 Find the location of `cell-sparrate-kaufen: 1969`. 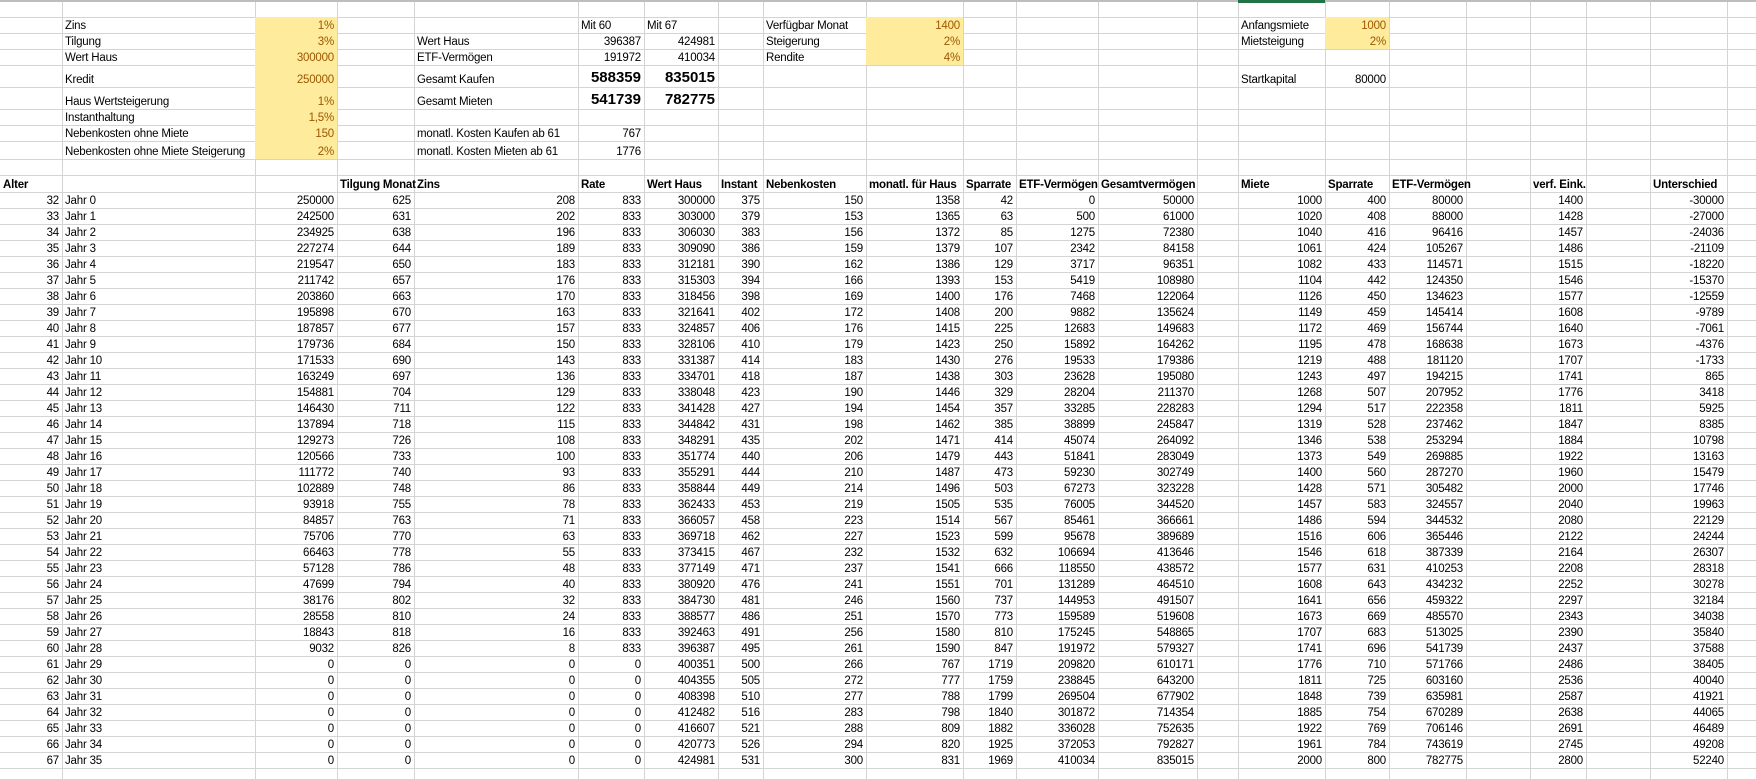

cell-sparrate-kaufen: 1969 is located at coordinates (989, 760).